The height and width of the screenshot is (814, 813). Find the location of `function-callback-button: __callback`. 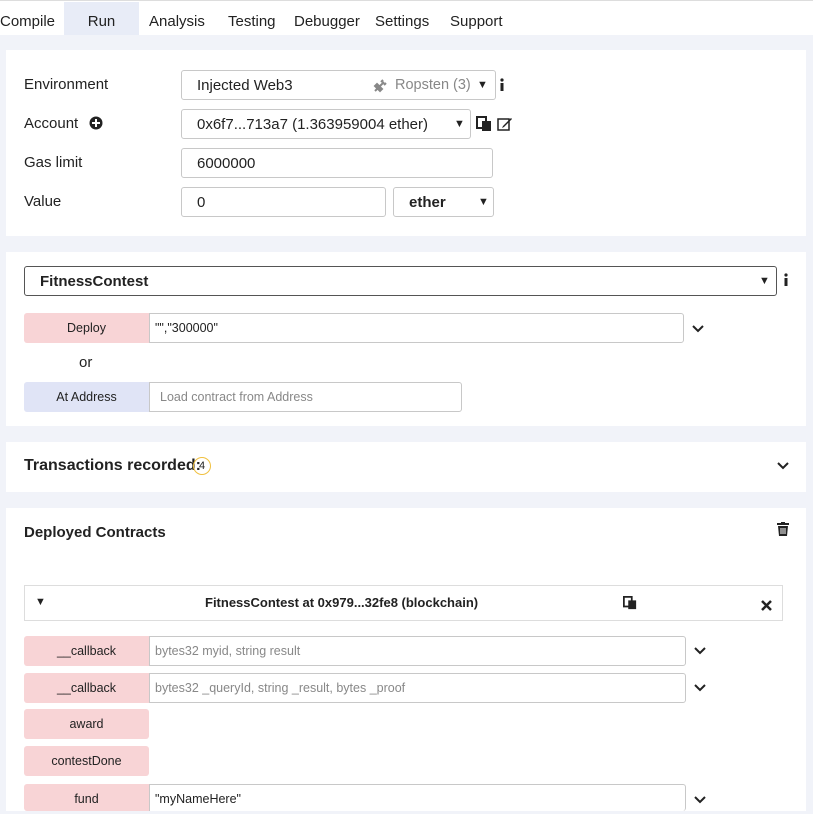

function-callback-button: __callback is located at coordinates (86, 651).